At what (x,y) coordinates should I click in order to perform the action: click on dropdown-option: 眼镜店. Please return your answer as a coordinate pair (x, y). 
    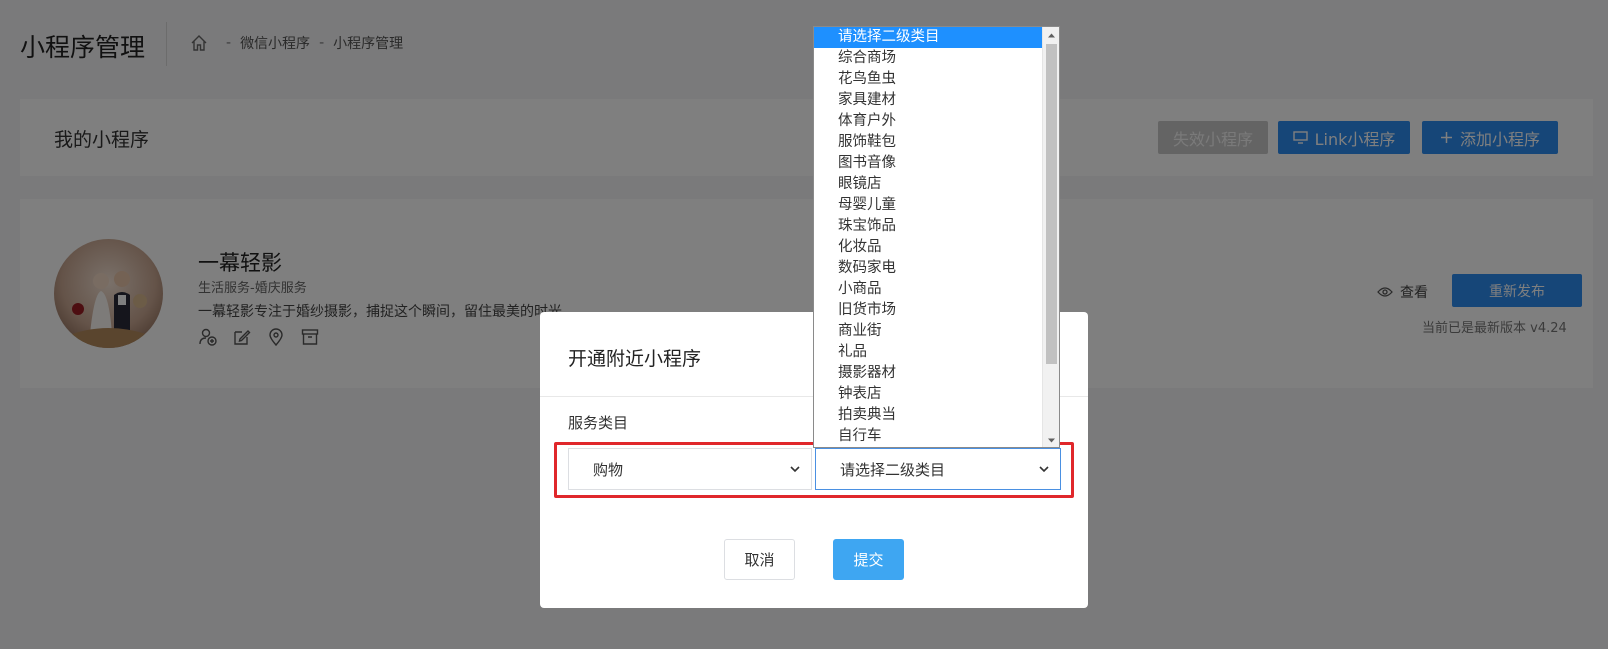
    Looking at the image, I should click on (928, 184).